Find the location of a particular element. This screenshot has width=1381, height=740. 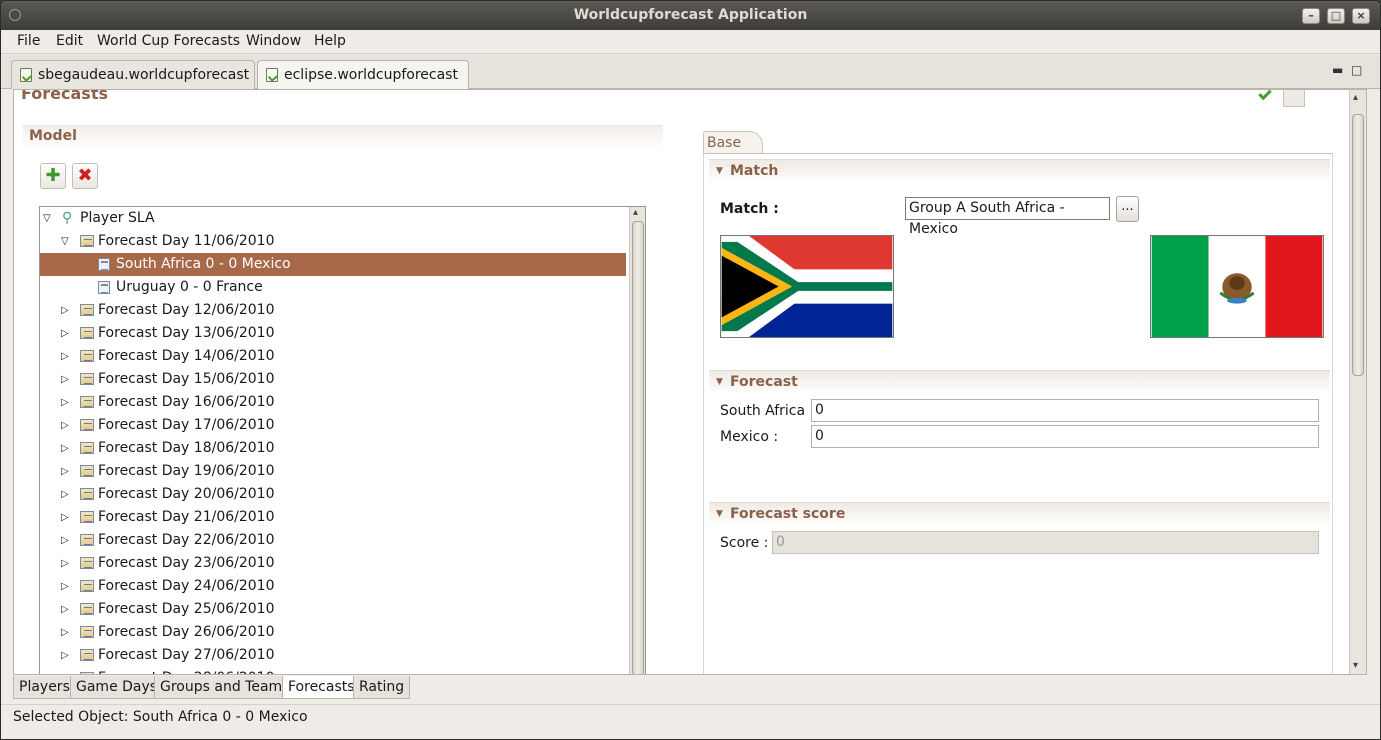

delete-element-button: ✖ is located at coordinates (85, 176).